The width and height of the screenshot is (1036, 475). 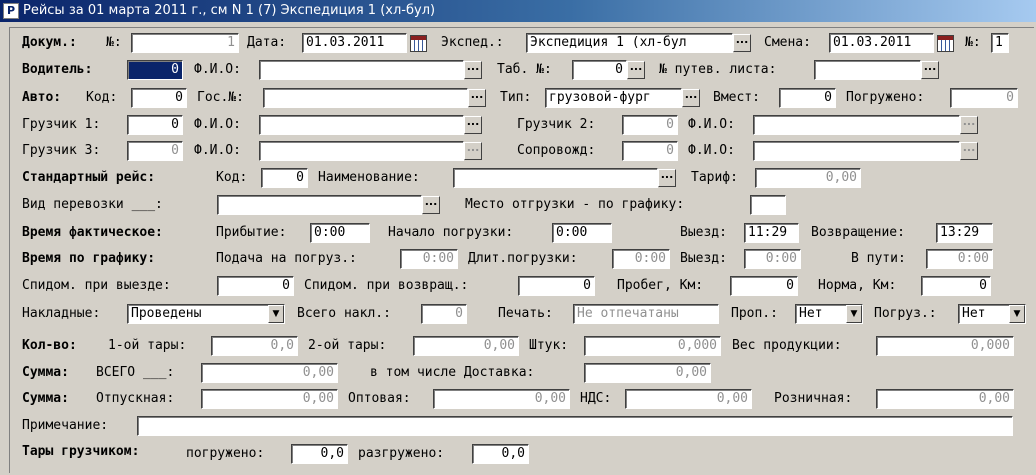 What do you see at coordinates (613, 98) in the screenshot?
I see `auto-type-field: грузовой-фург` at bounding box center [613, 98].